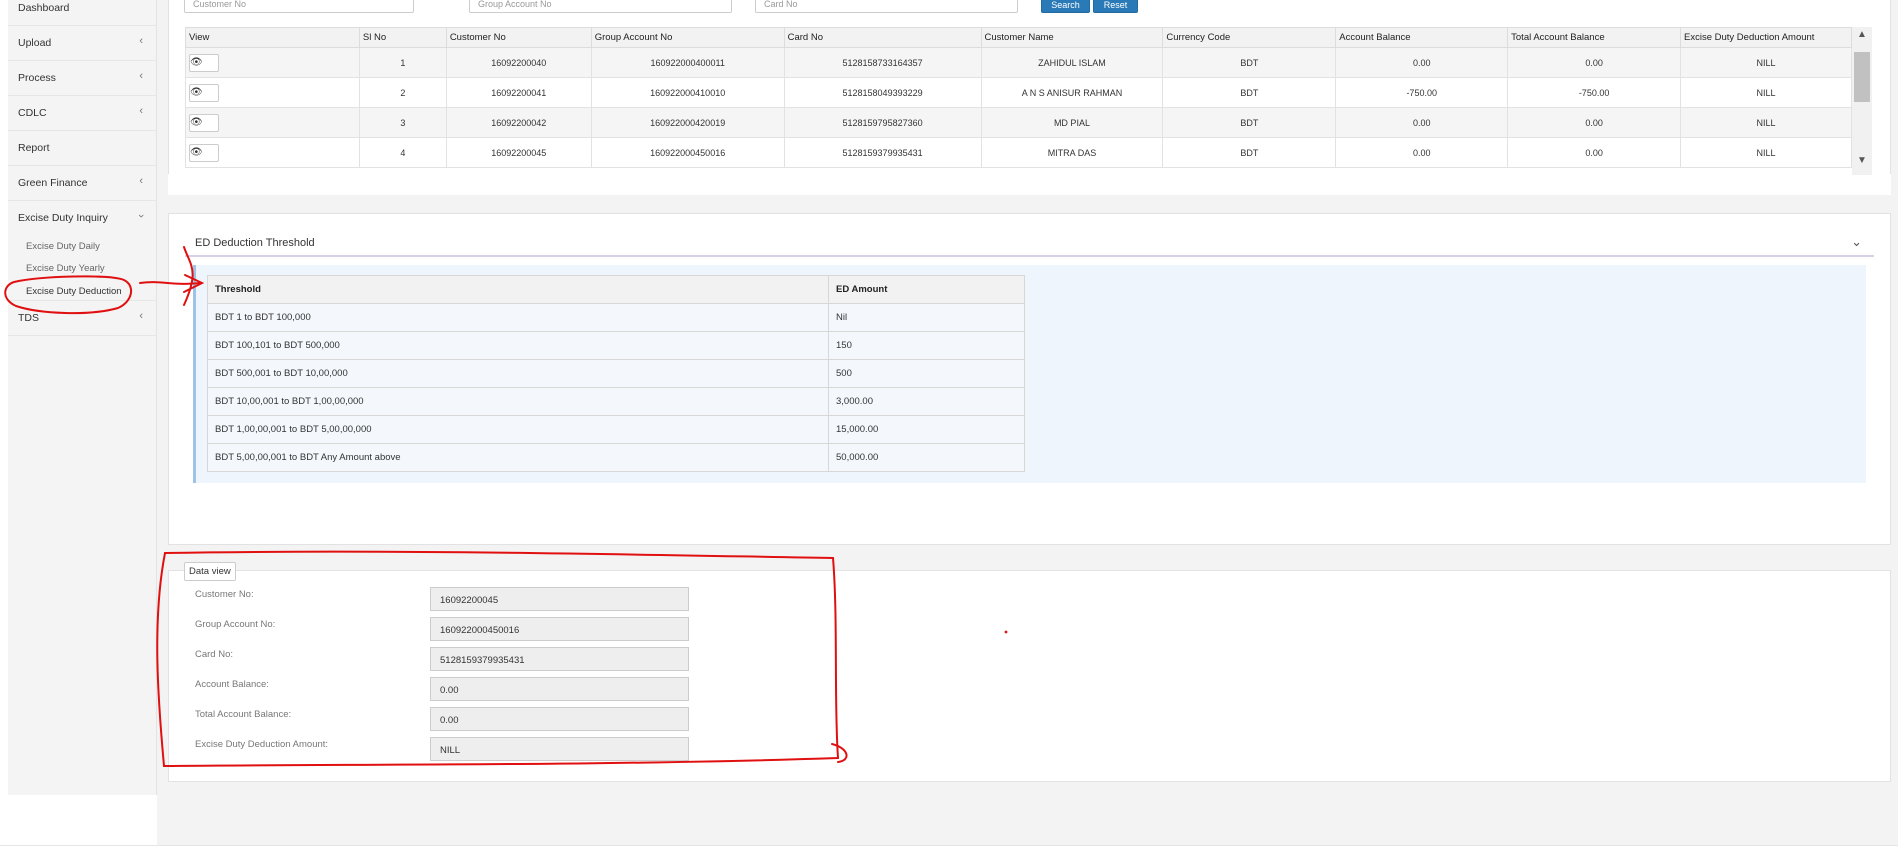 The width and height of the screenshot is (1898, 854). What do you see at coordinates (82, 13) in the screenshot?
I see `sidebar-item-dashboard: Dashboard` at bounding box center [82, 13].